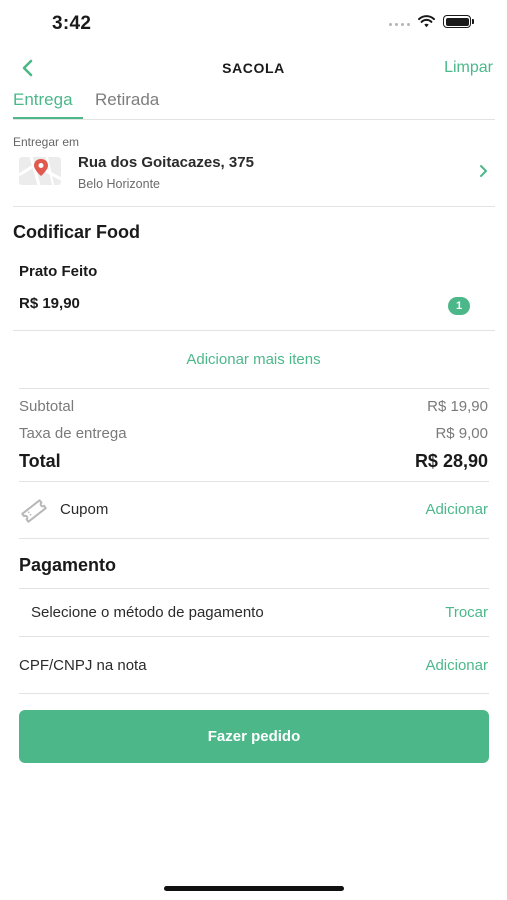 The height and width of the screenshot is (900, 507). Describe the element at coordinates (456, 665) in the screenshot. I see `add-tax-id-button: Adicionar` at that location.